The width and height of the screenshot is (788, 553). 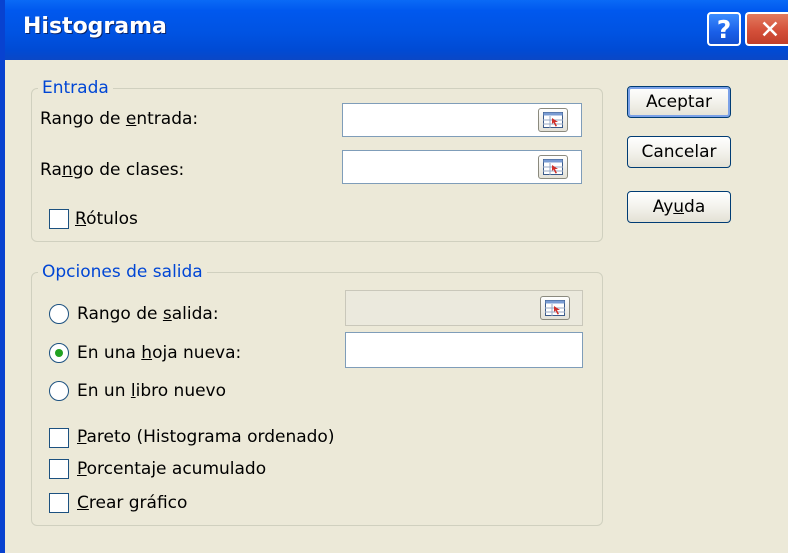 What do you see at coordinates (396, 30) in the screenshot?
I see `title-bar: Histograma ? ✕` at bounding box center [396, 30].